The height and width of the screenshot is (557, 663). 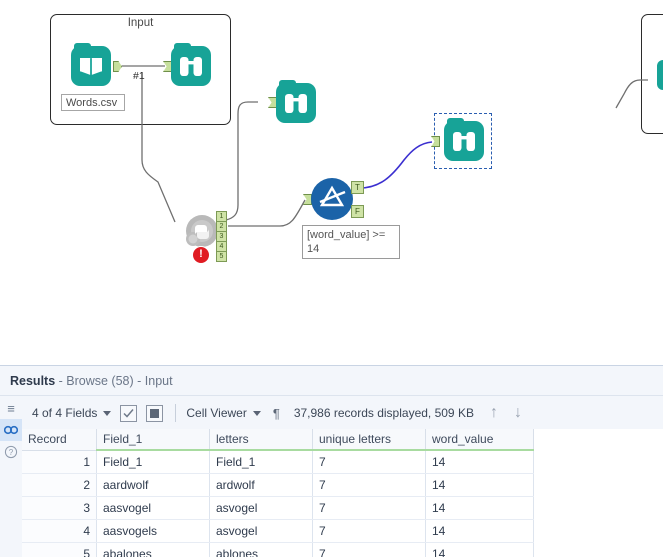 I want to click on column-header-record: Record, so click(x=59, y=440).